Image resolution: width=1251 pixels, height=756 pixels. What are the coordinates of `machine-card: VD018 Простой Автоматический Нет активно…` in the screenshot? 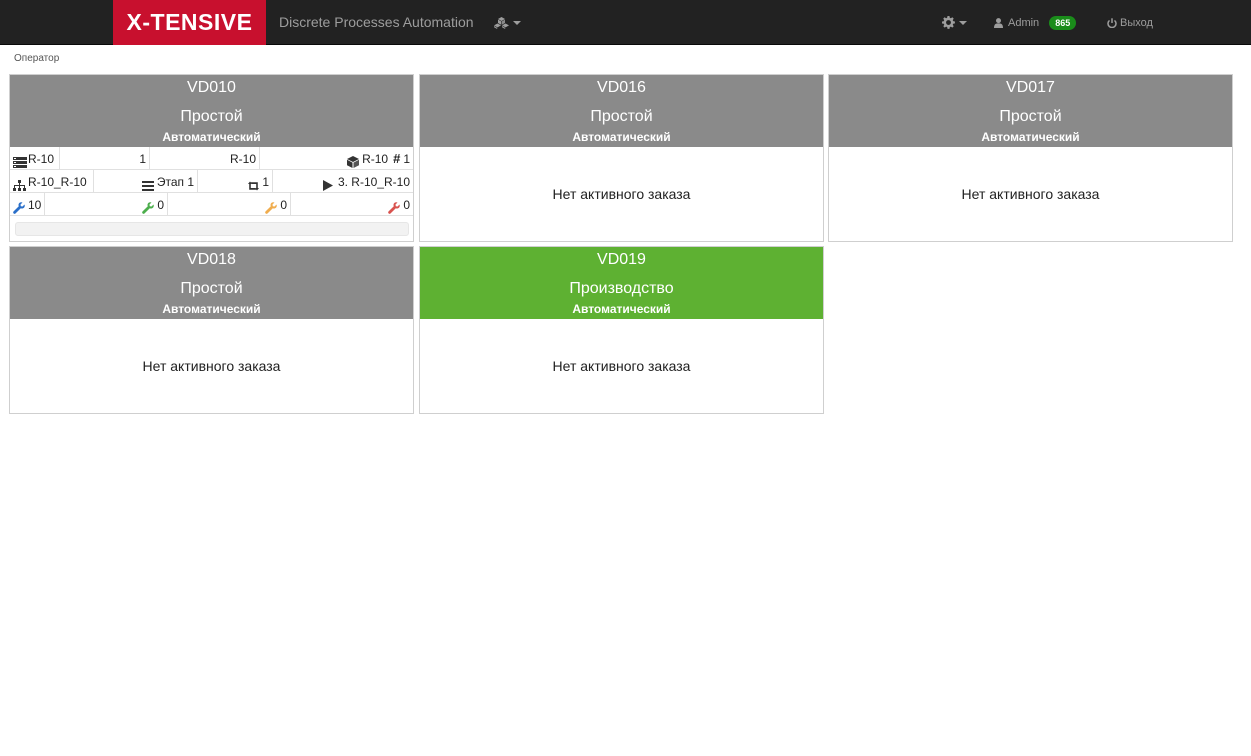 It's located at (211, 330).